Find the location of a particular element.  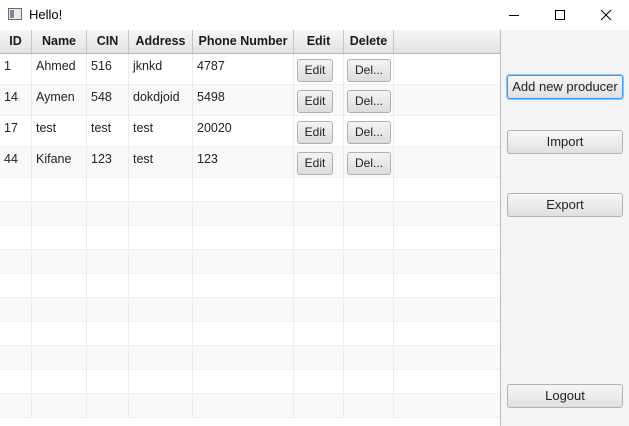

close-button is located at coordinates (606, 15).